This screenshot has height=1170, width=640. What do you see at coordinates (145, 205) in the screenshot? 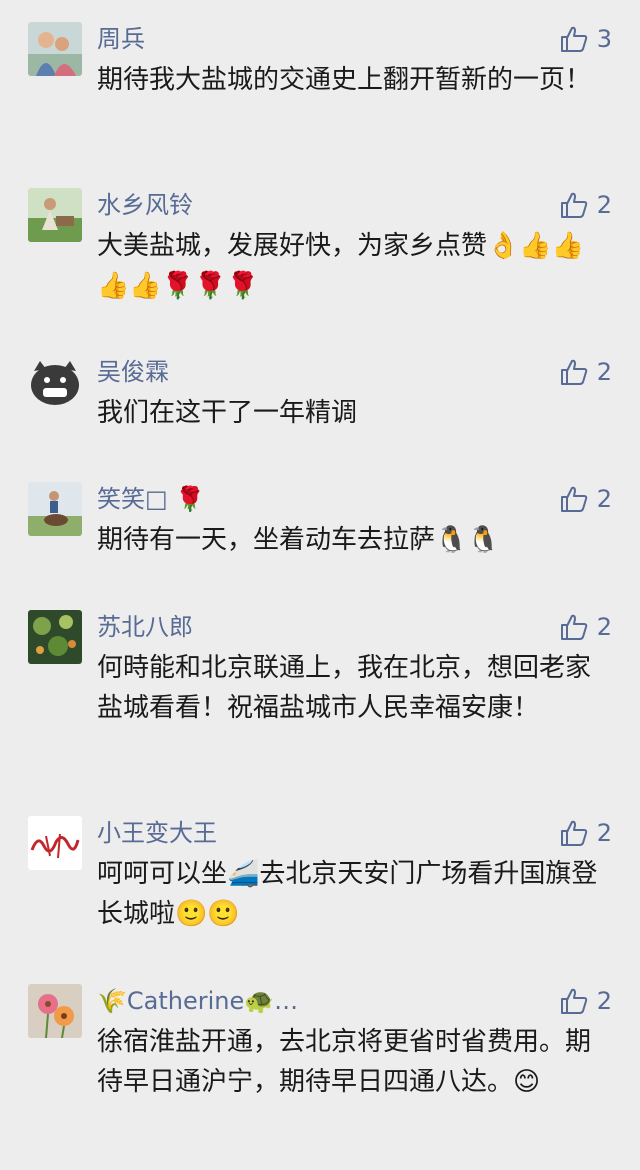
I see `commenter-name: 水乡风铃` at bounding box center [145, 205].